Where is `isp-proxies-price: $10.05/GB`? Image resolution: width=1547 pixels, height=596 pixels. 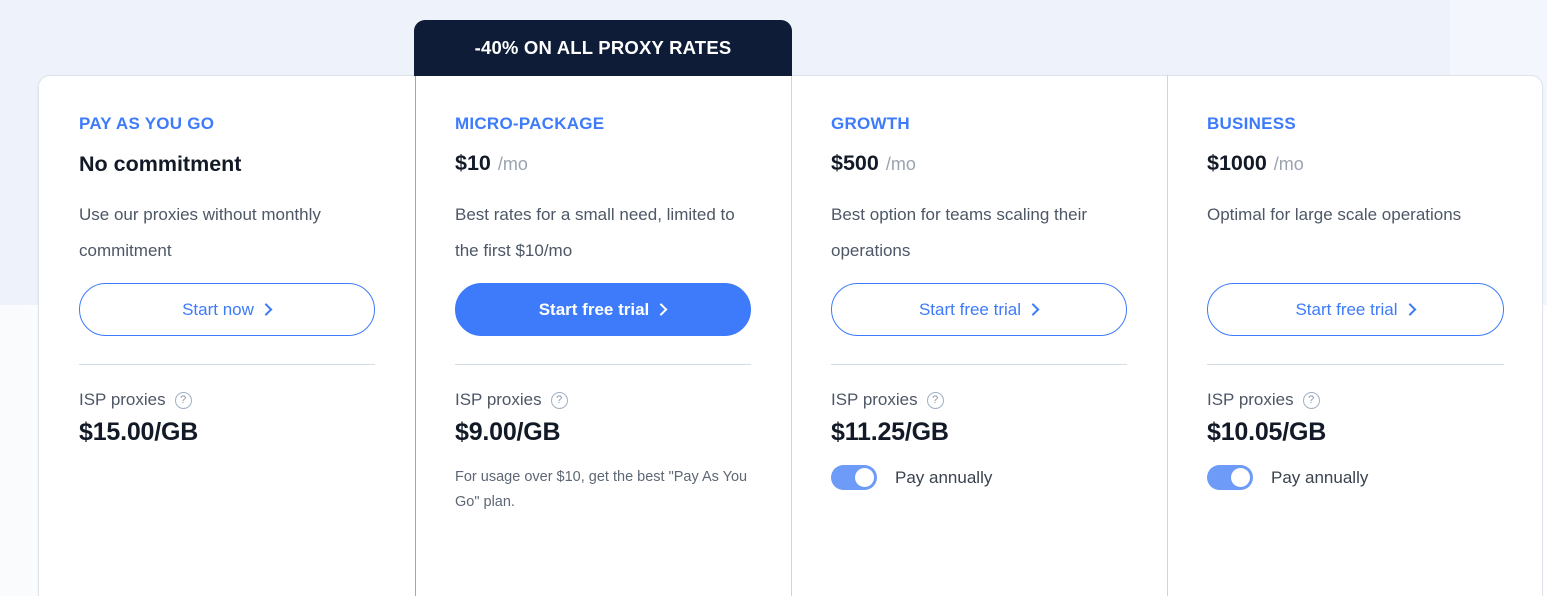
isp-proxies-price: $10.05/GB is located at coordinates (1267, 432).